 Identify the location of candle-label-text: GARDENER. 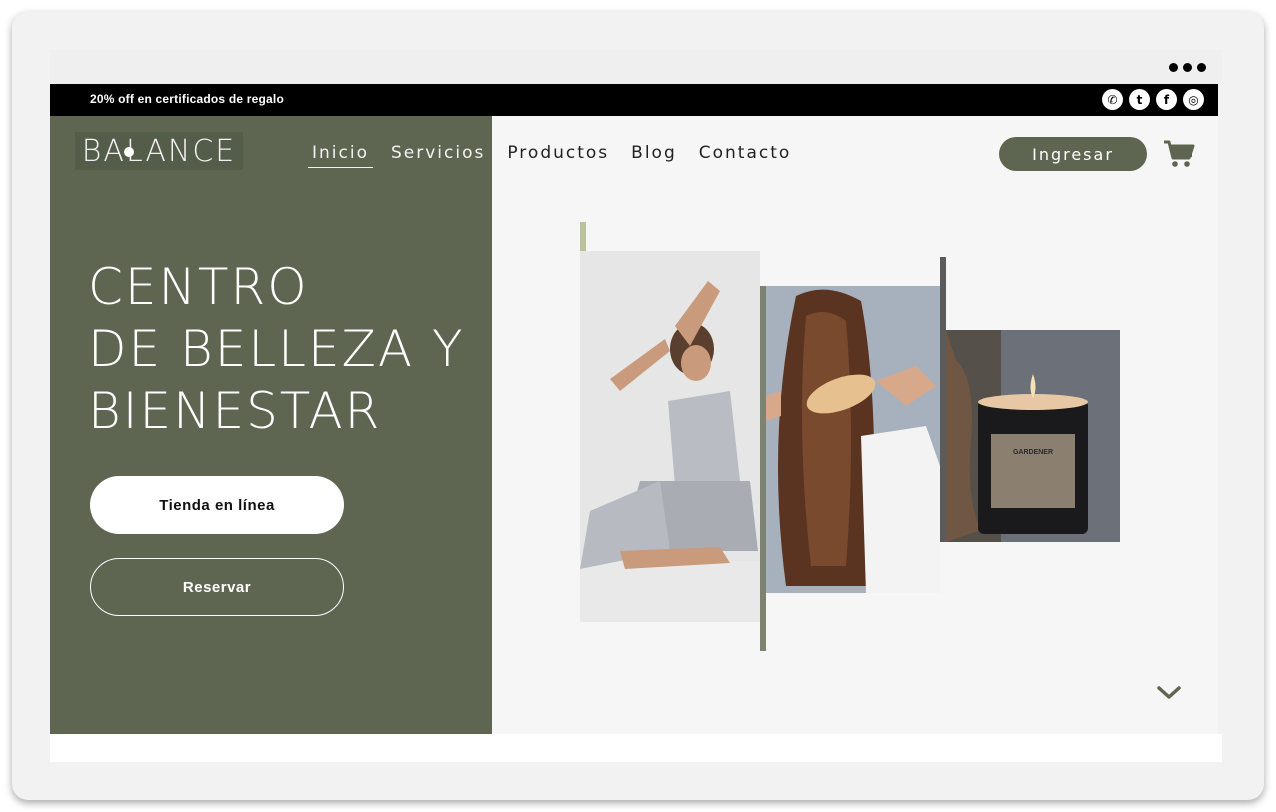
(1033, 452).